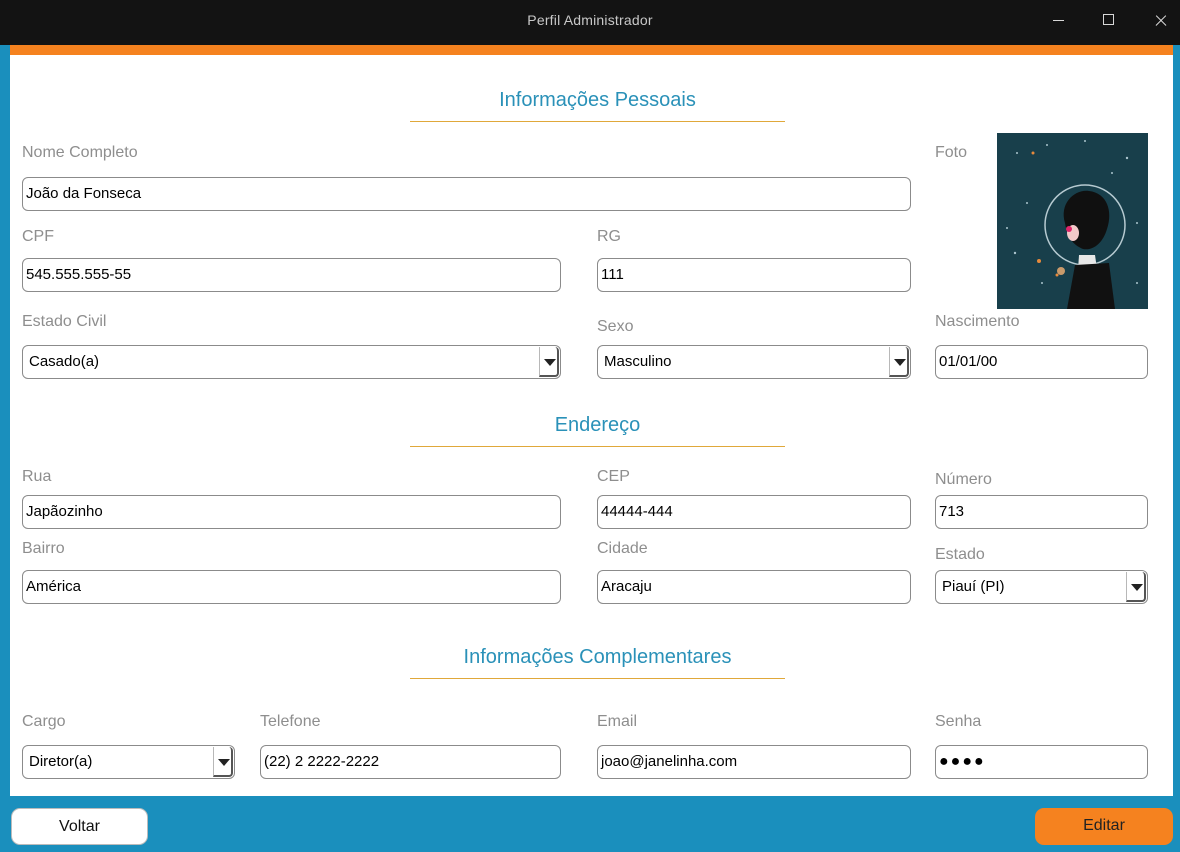  Describe the element at coordinates (754, 512) in the screenshot. I see `cep-input: 44444-444` at that location.